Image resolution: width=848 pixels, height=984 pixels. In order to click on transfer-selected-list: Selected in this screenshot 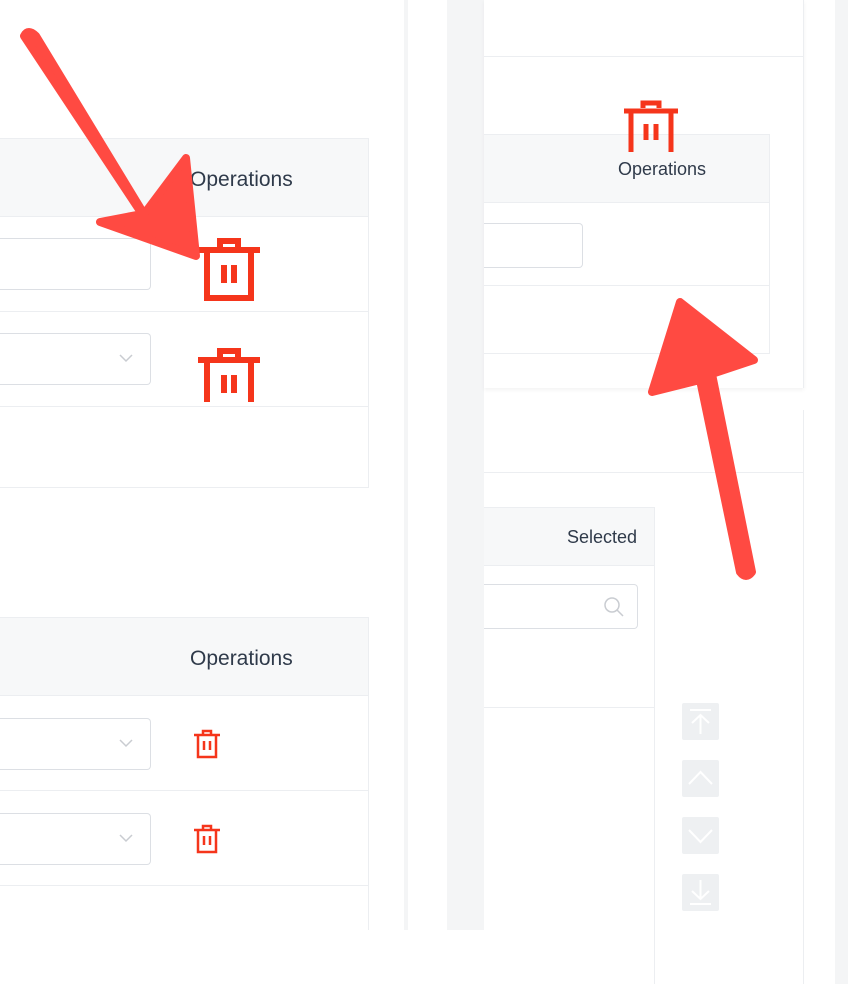, I will do `click(569, 745)`.